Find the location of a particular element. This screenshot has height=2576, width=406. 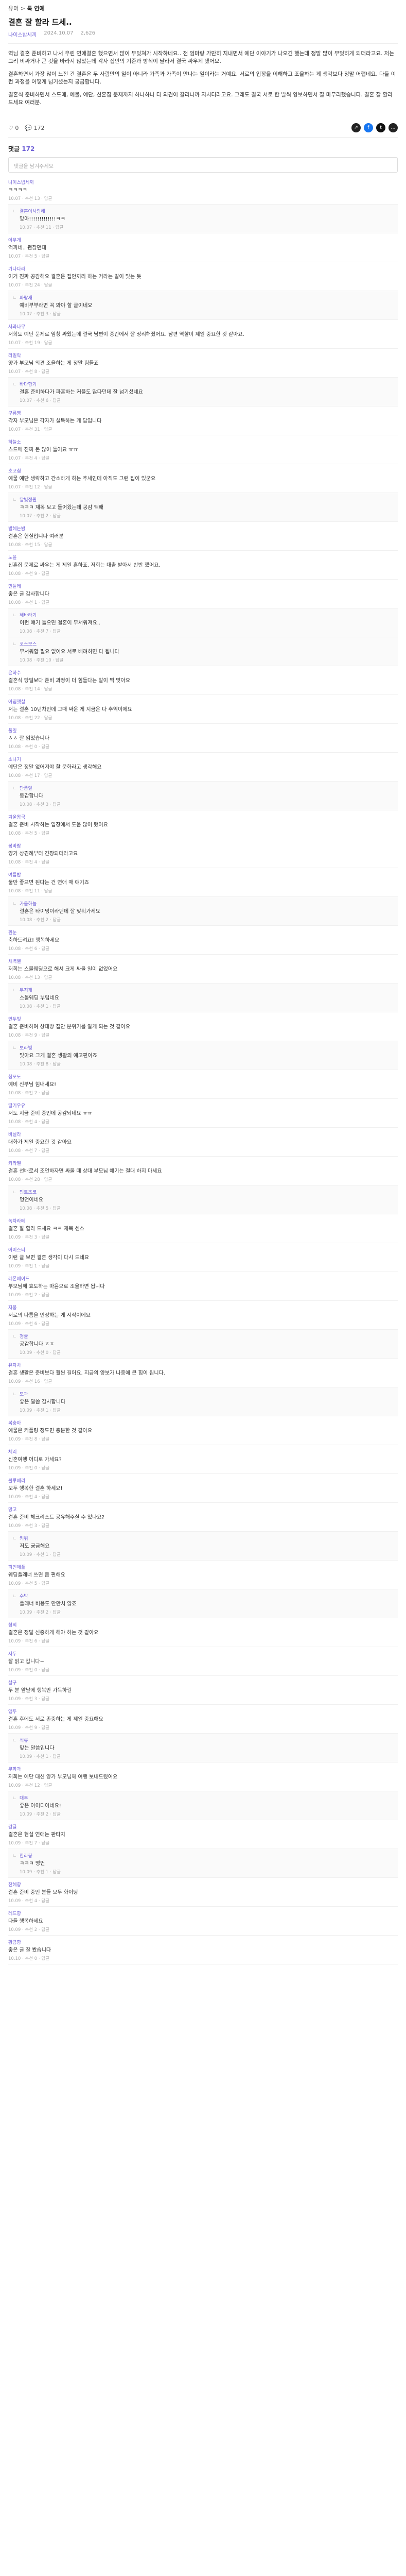

comment-meta: 10.08 · 추천 5 · 답글 is located at coordinates (203, 833).